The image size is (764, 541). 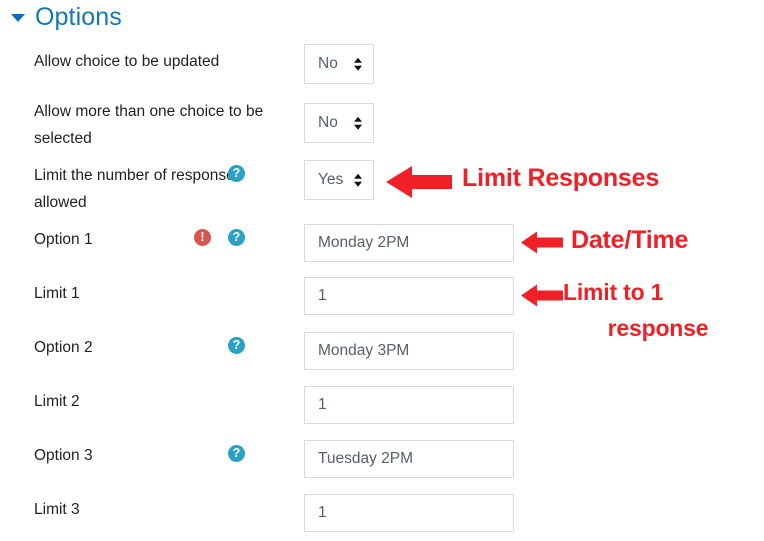 I want to click on select-value-allow-update: No, so click(x=328, y=63).